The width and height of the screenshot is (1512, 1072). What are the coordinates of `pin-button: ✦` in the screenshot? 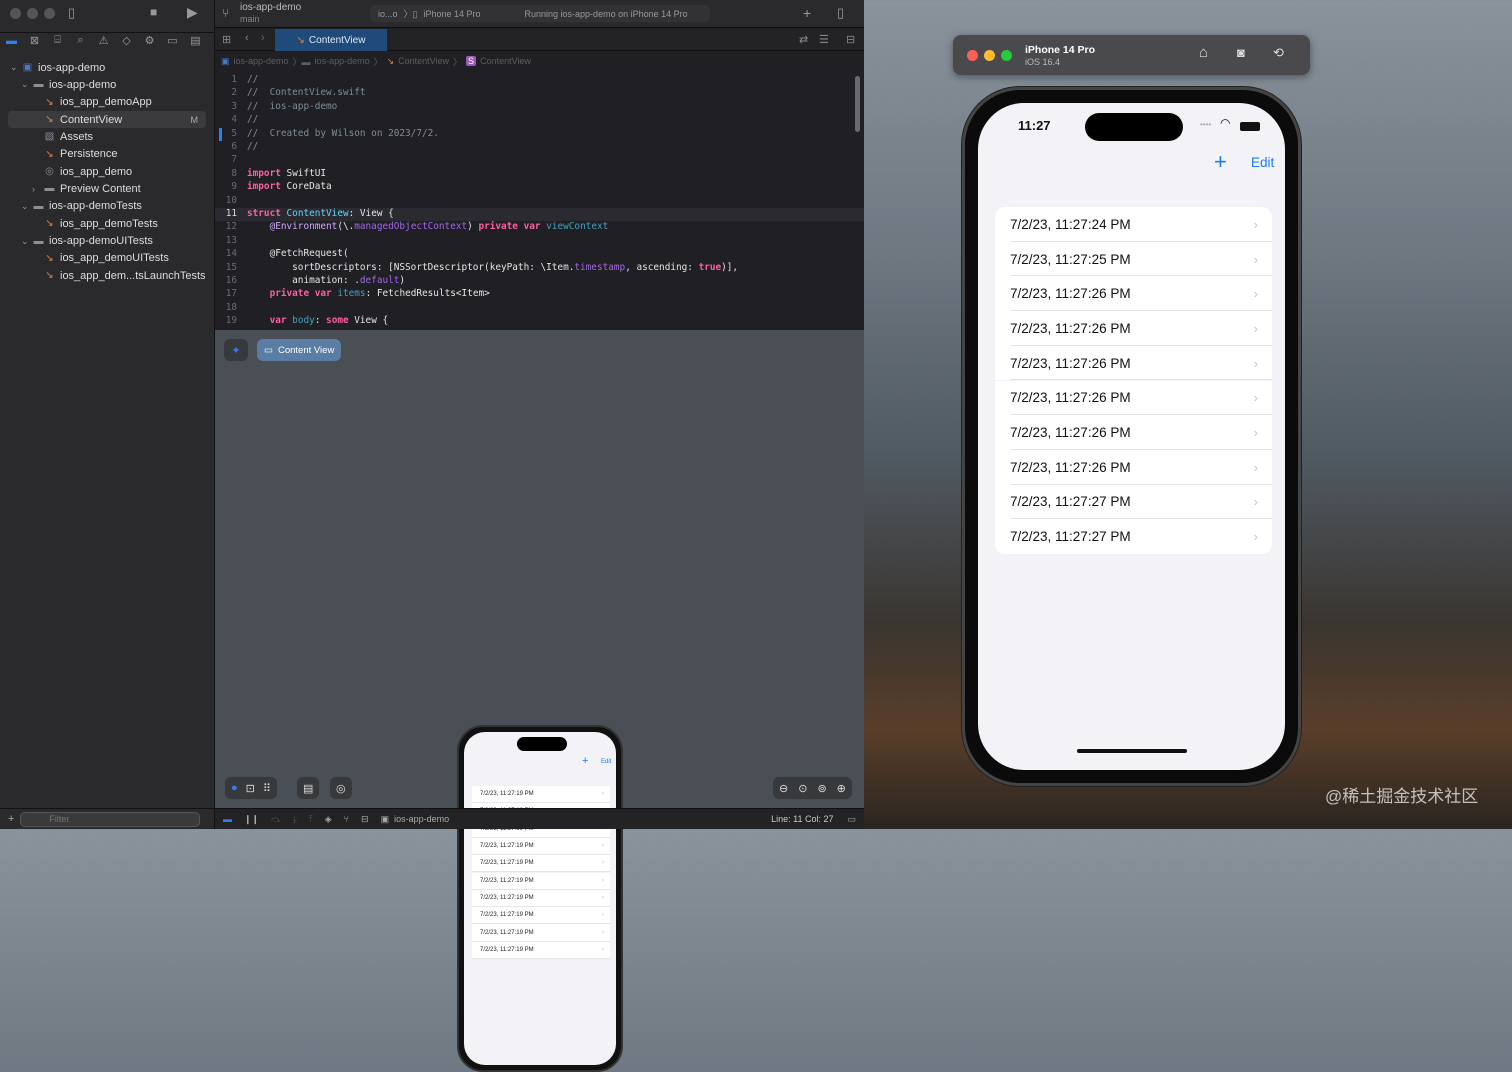 It's located at (236, 350).